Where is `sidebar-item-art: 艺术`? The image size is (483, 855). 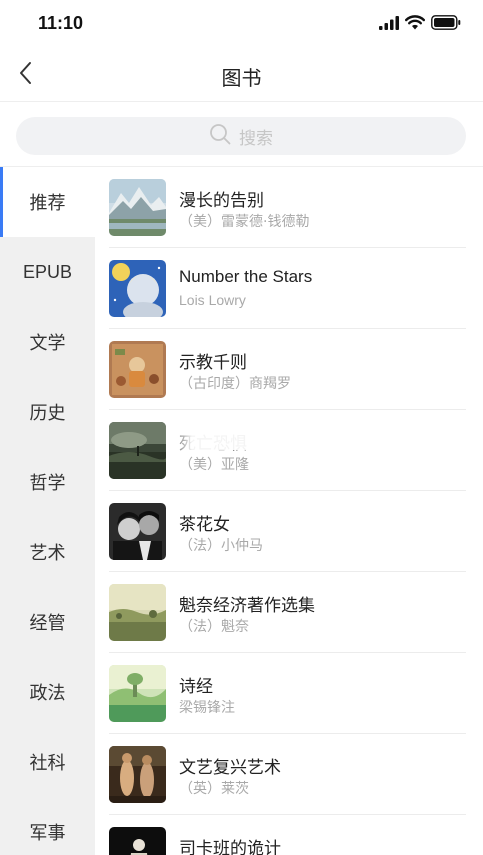
sidebar-item-art: 艺术 is located at coordinates (47, 552).